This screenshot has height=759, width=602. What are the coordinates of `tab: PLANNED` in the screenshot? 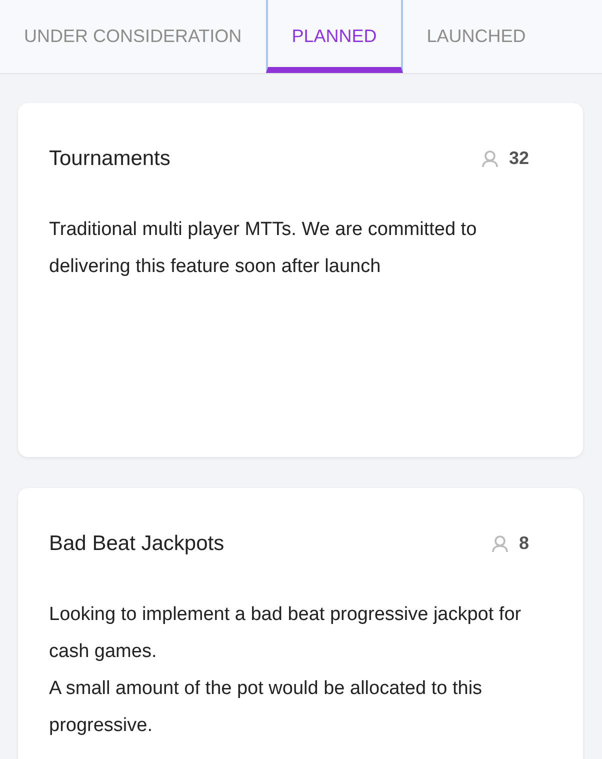 It's located at (334, 36).